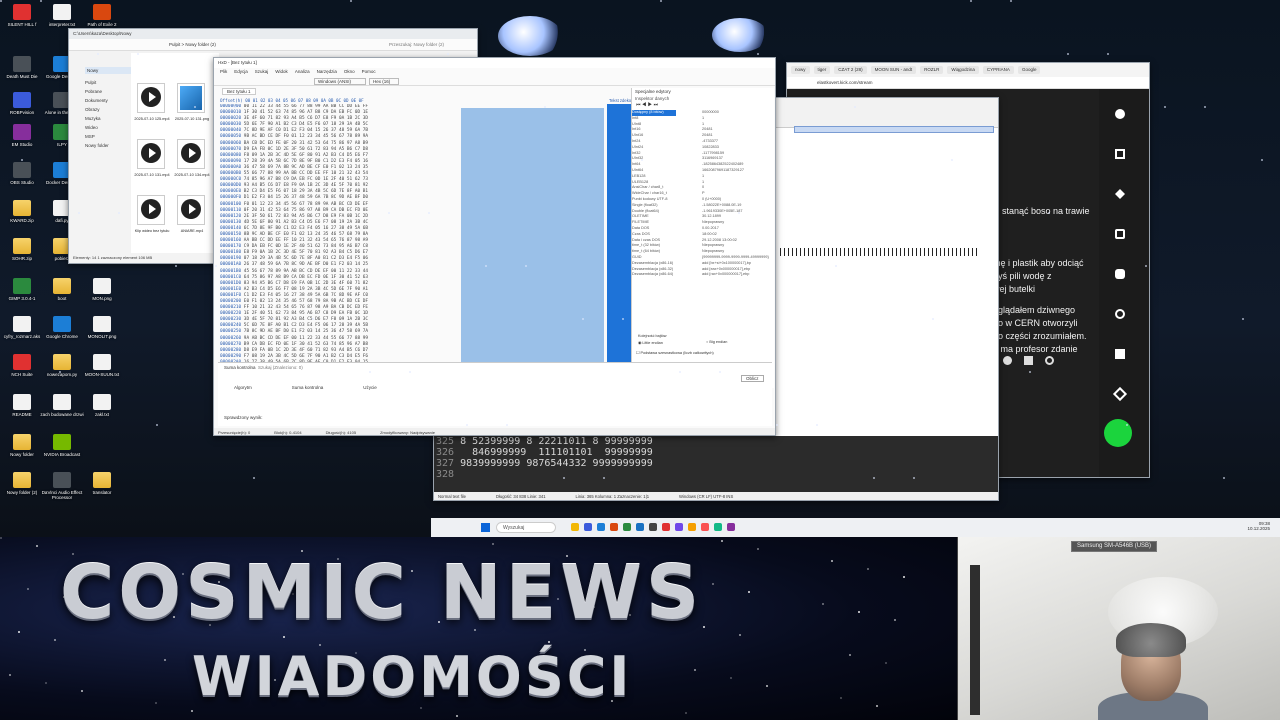 Image resolution: width=1280 pixels, height=720 pixels. I want to click on little-endian-radio: ◉ Little endian, so click(650, 342).